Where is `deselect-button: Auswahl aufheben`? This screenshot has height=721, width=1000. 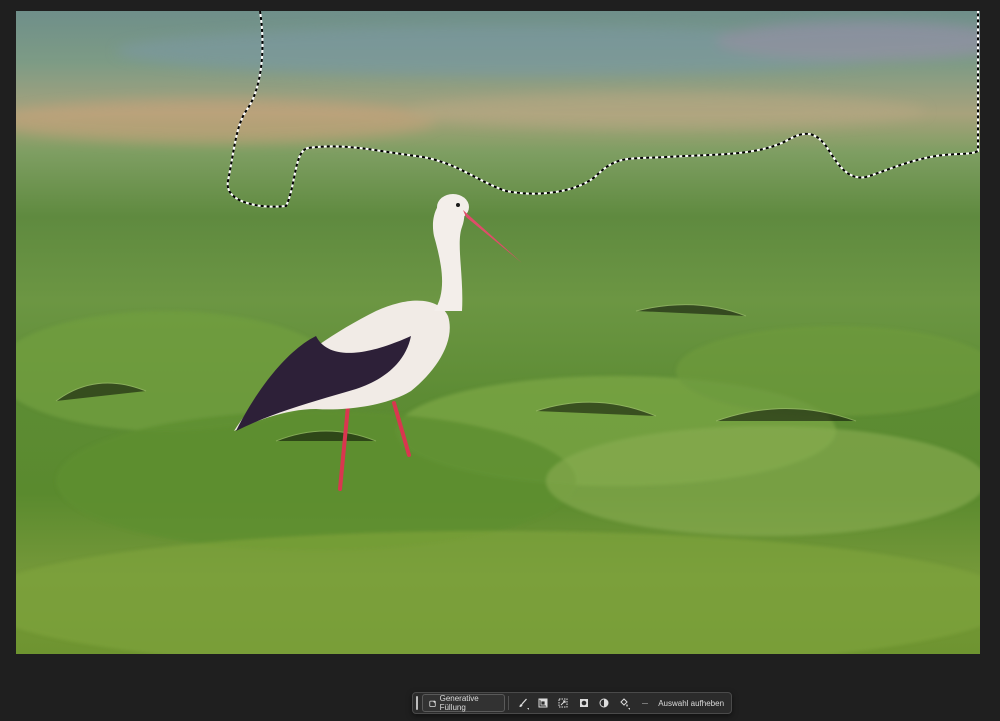 deselect-button: Auswahl aufheben is located at coordinates (691, 703).